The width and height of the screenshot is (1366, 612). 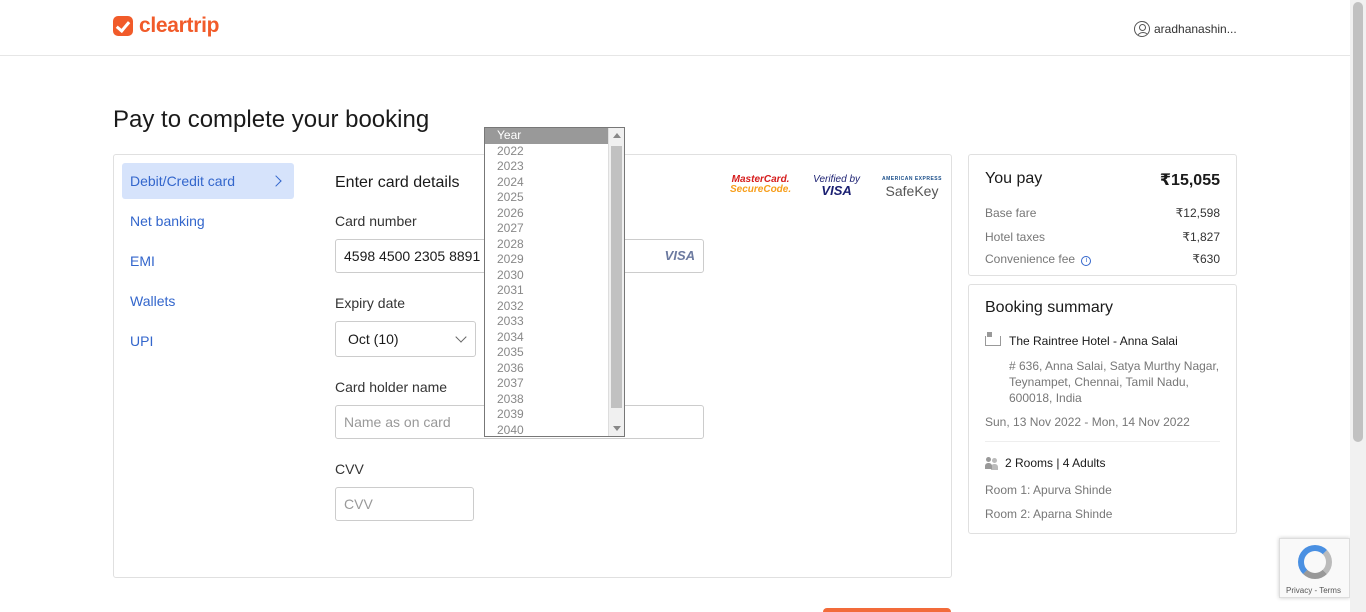 What do you see at coordinates (208, 341) in the screenshot?
I see `method-upi: UPI` at bounding box center [208, 341].